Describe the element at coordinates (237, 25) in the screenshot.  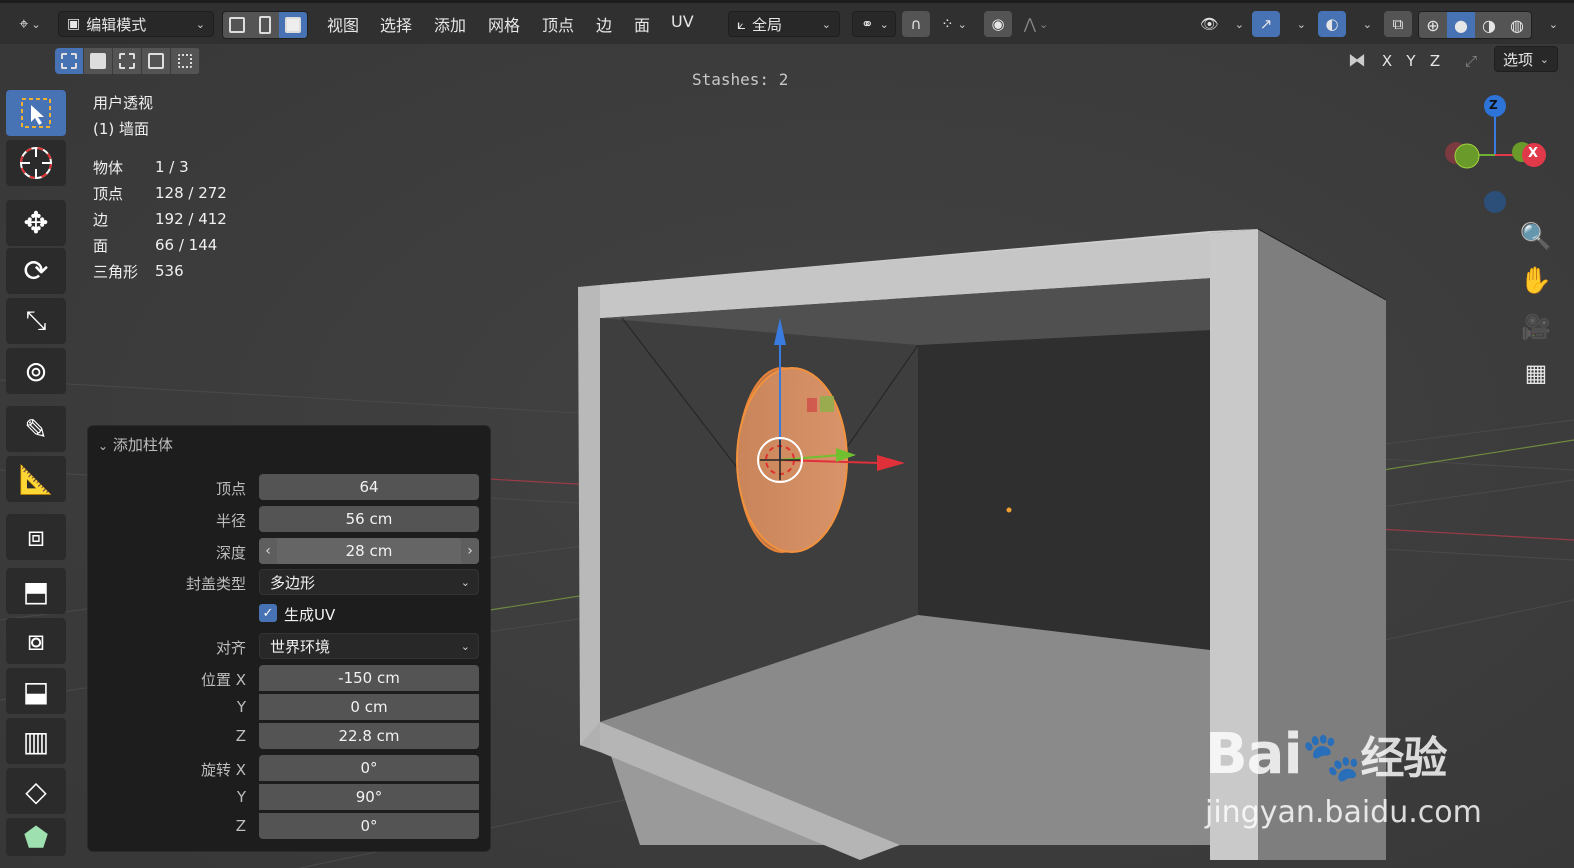
I see `vertex-select-icon` at that location.